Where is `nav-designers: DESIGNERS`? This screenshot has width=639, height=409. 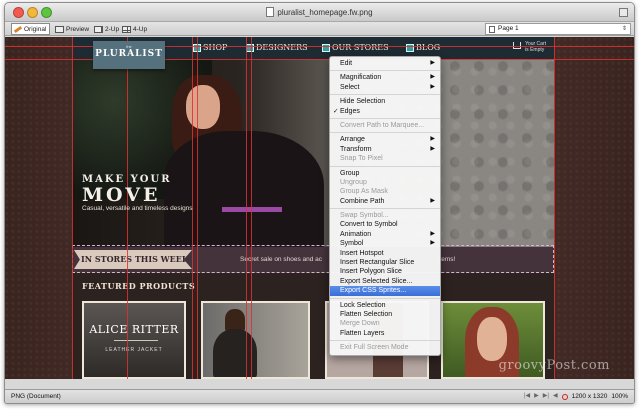
nav-designers: DESIGNERS is located at coordinates (277, 47).